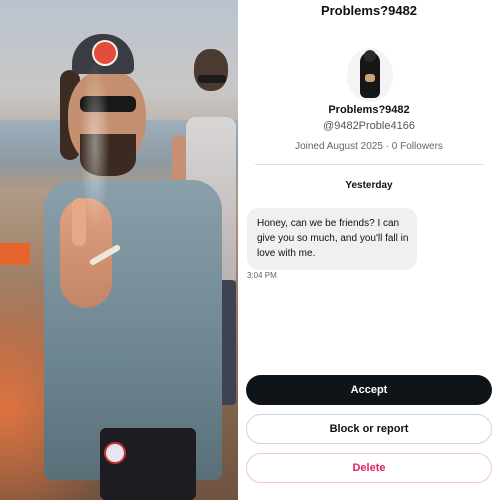 This screenshot has height=500, width=500. Describe the element at coordinates (369, 429) in the screenshot. I see `block-or-report-button: Block or report` at that location.